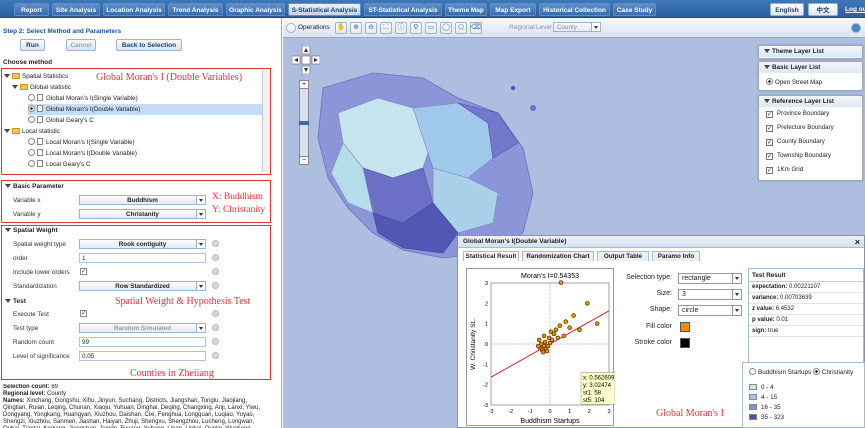  Describe the element at coordinates (81, 45) in the screenshot. I see `cancel-button: Cancel` at that location.